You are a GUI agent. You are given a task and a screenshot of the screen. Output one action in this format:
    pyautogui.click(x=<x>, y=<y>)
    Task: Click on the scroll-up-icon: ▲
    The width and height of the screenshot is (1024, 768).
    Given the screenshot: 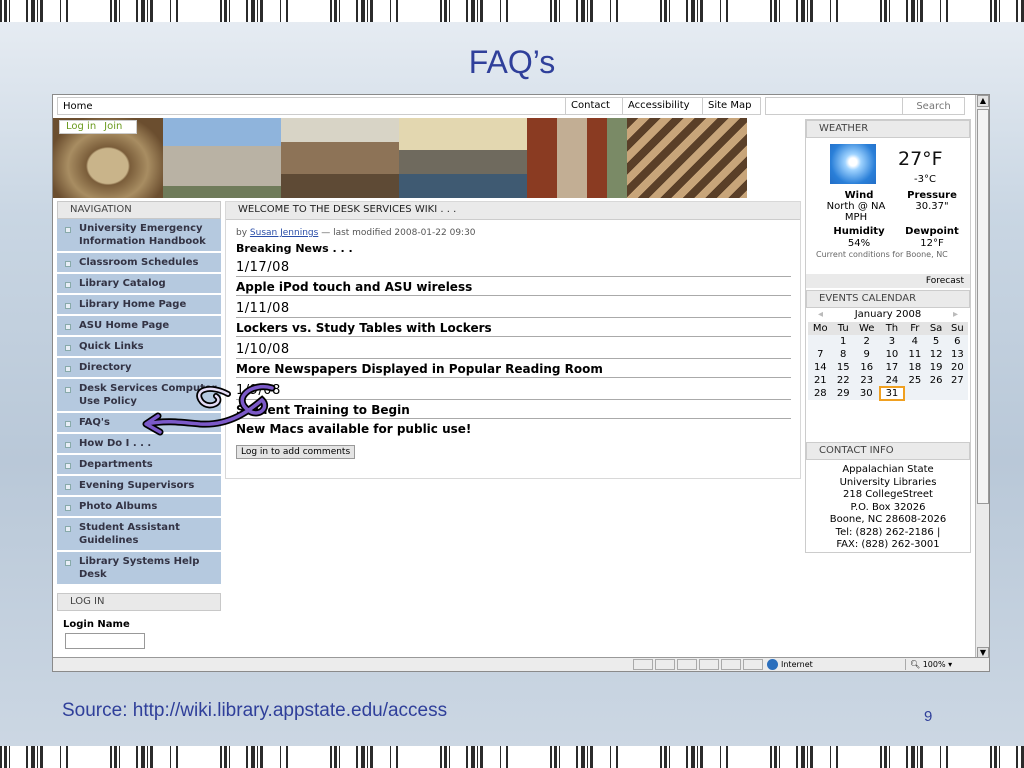 What is the action you would take?
    pyautogui.click(x=983, y=101)
    